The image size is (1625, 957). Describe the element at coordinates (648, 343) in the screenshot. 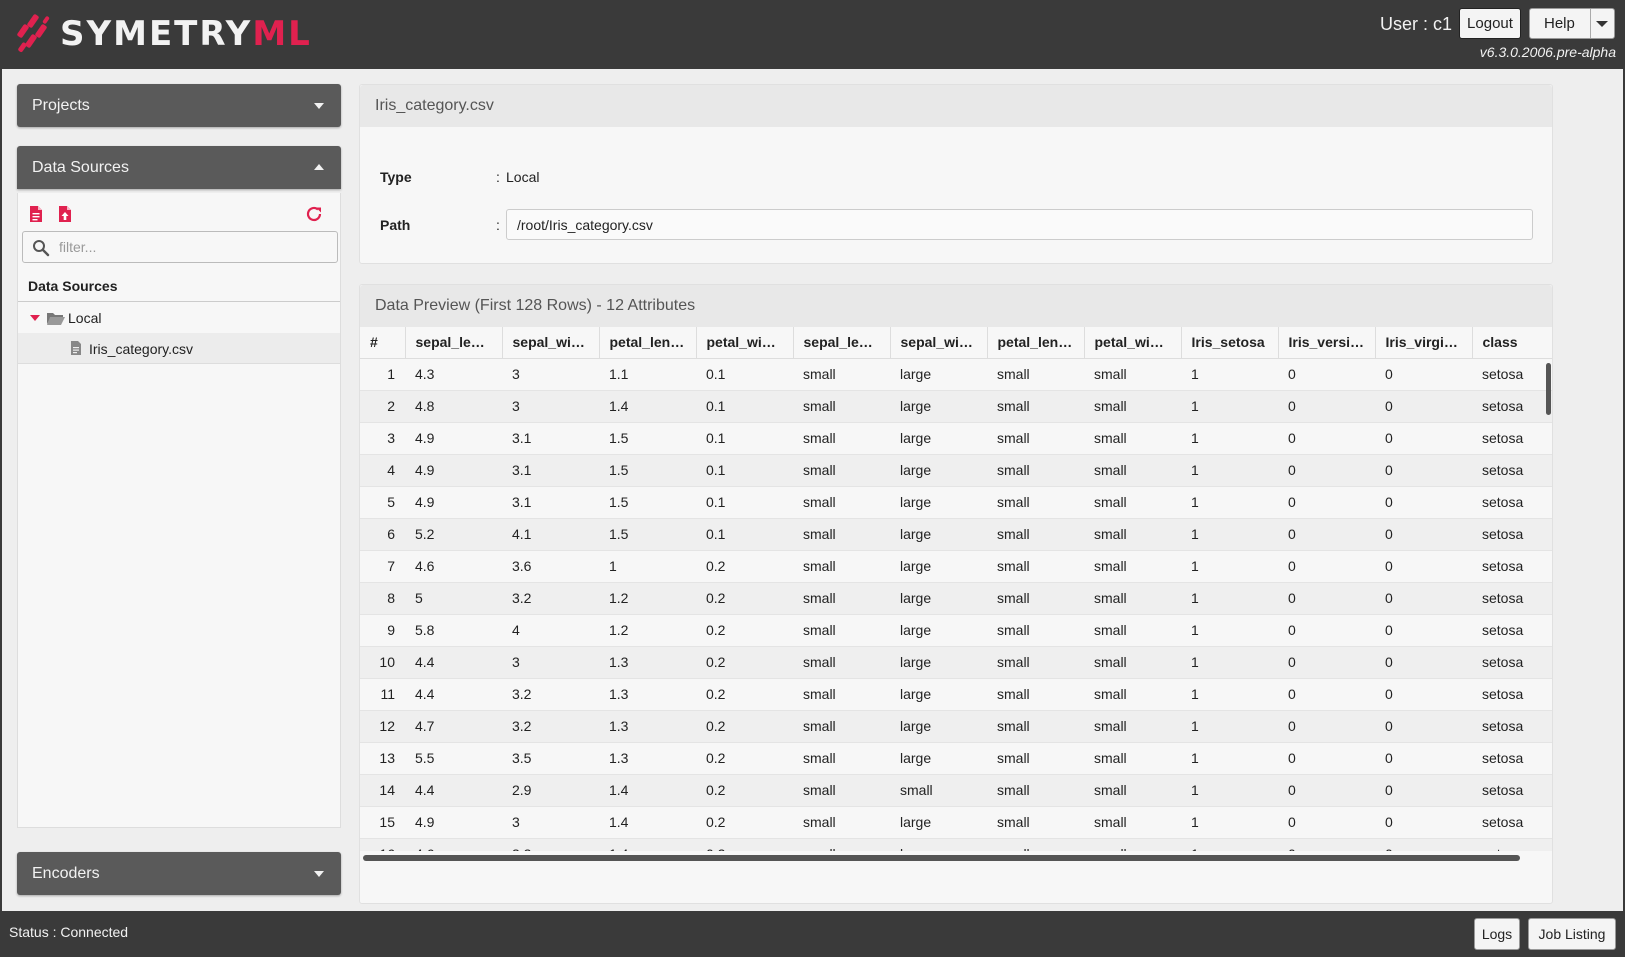

I see `column-header: petal_length` at that location.